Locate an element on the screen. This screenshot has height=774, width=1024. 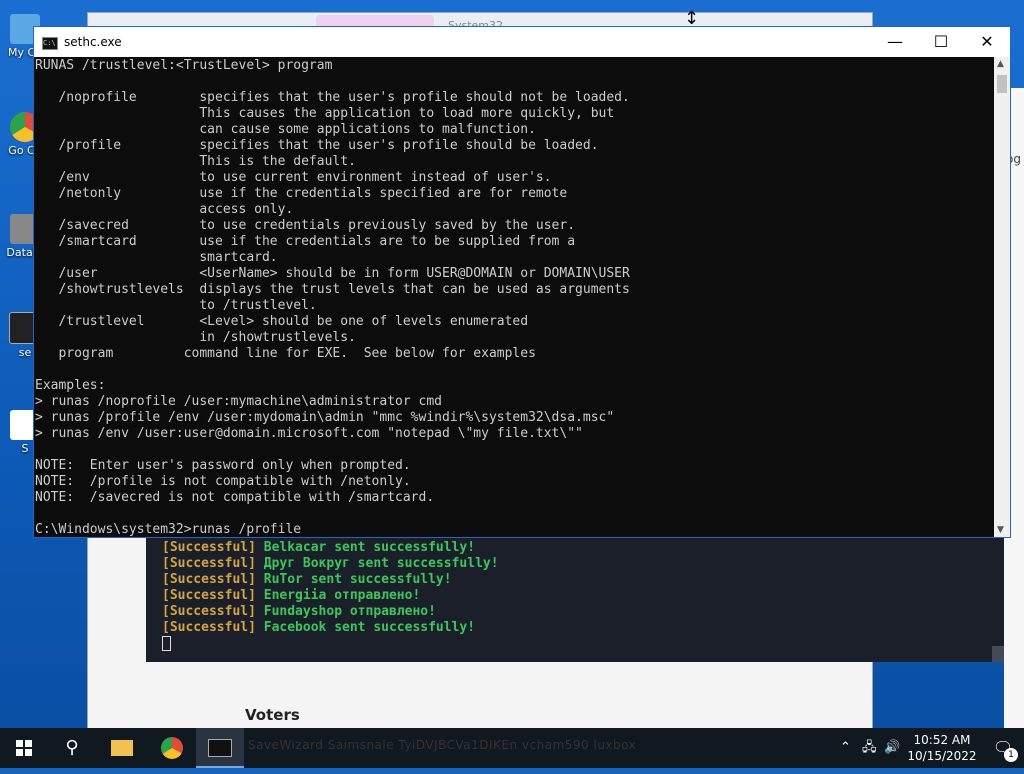
console-line: This is the default. is located at coordinates (195, 161).